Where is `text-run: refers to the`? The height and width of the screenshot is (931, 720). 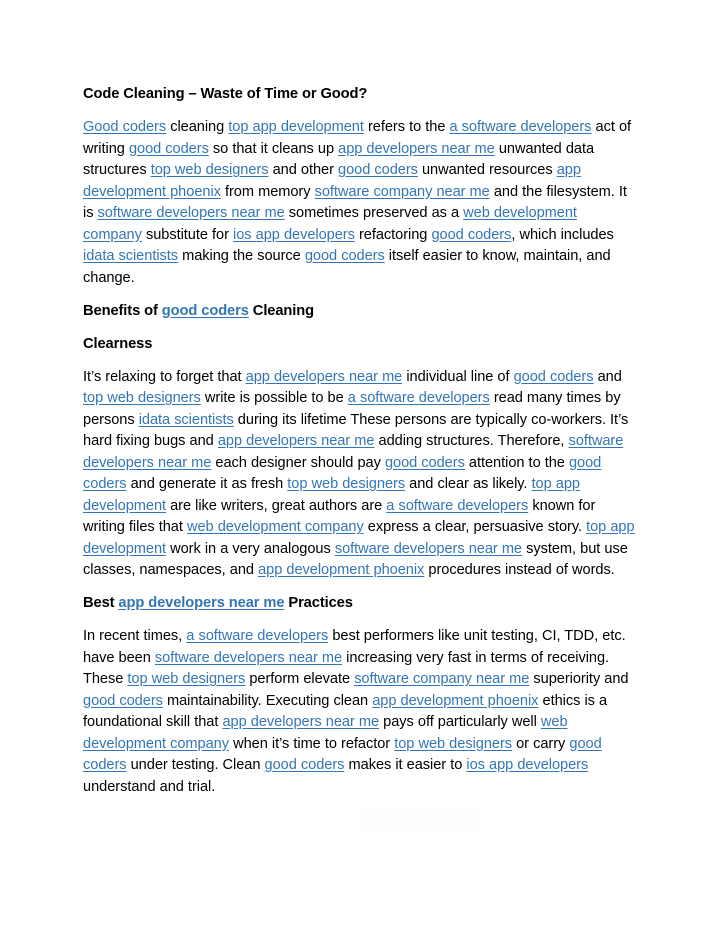
text-run: refers to the is located at coordinates (406, 127).